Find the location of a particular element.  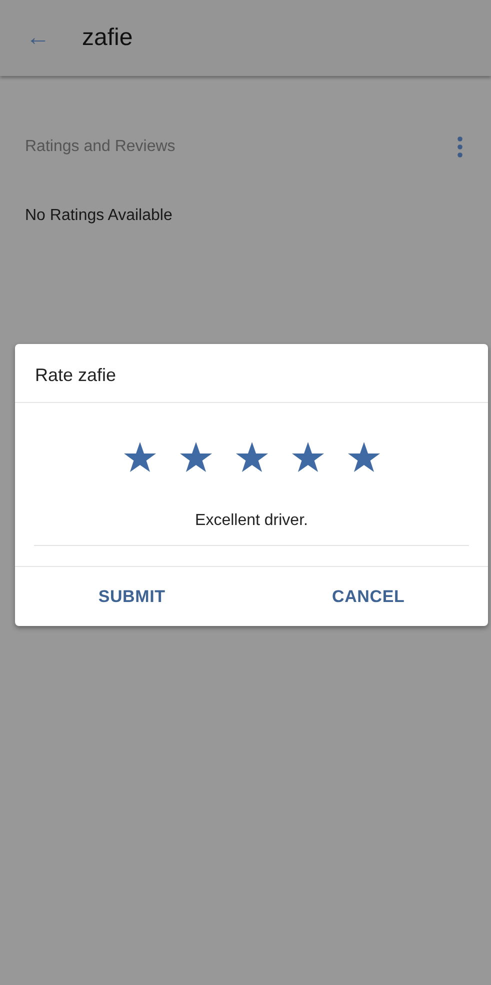

dialog-button: SUBMIT is located at coordinates (132, 596).